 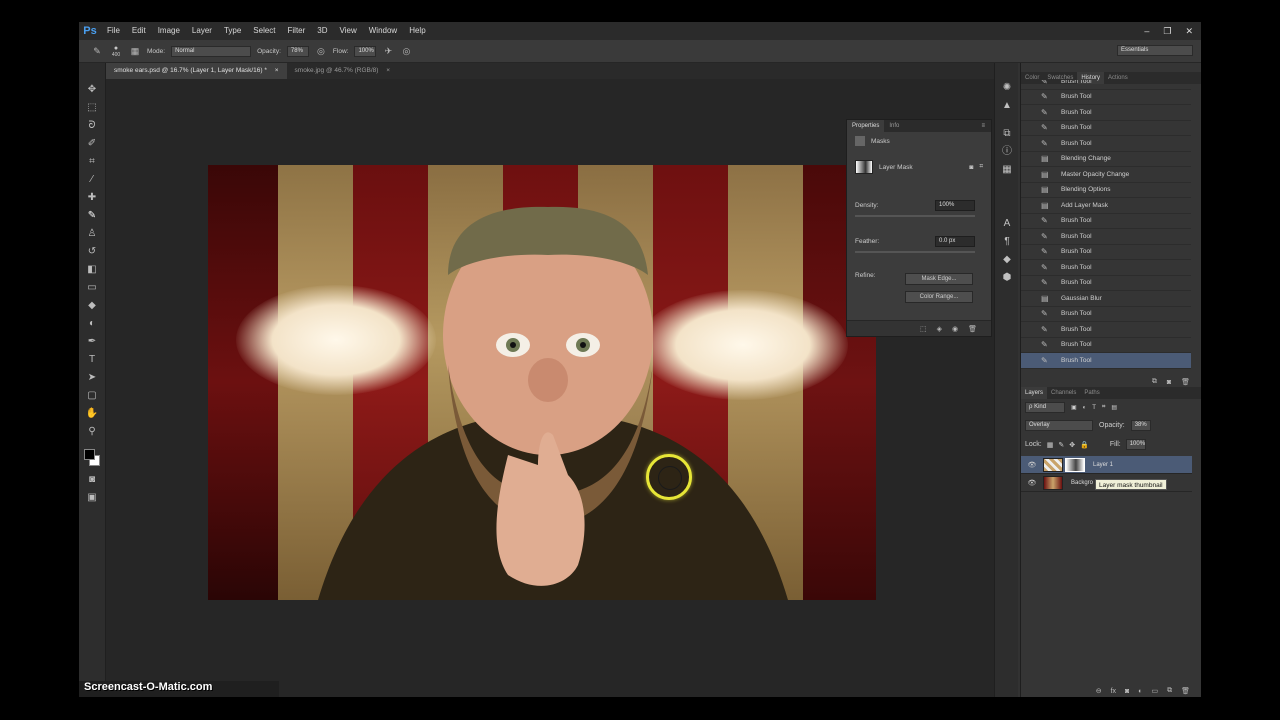 I want to click on filter-adjust-icon: ◐, so click(x=1085, y=408).